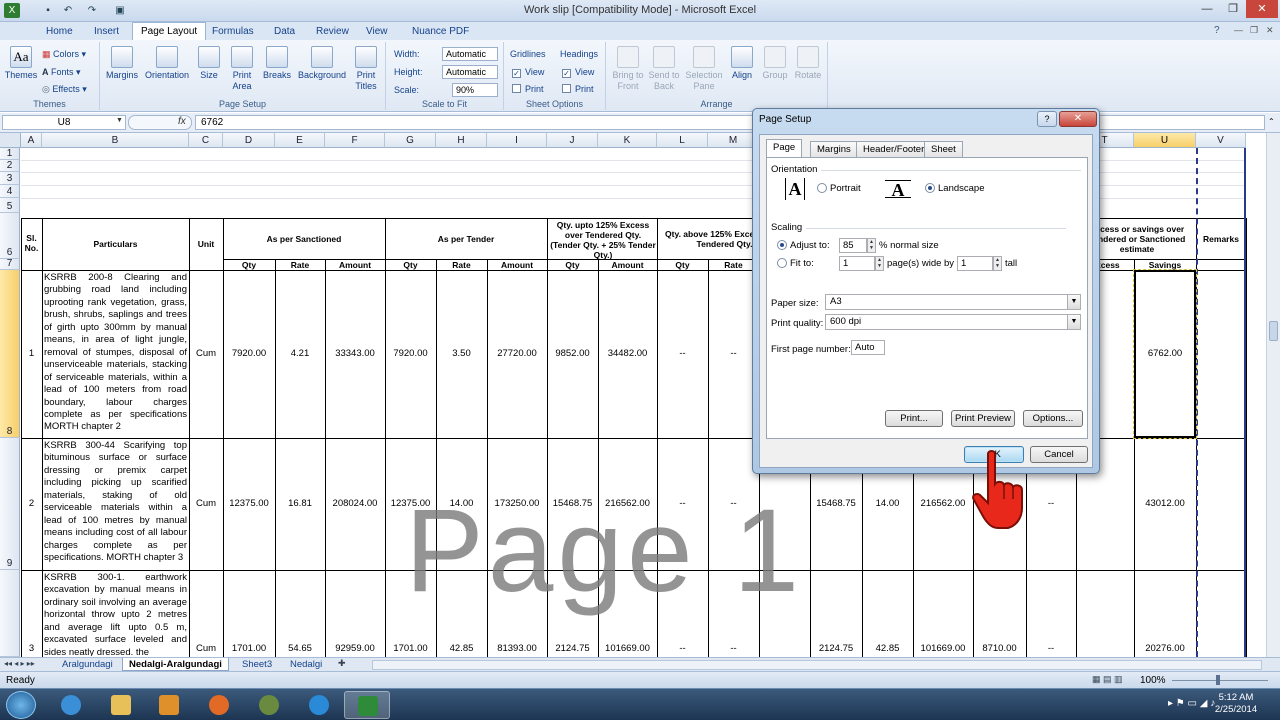  What do you see at coordinates (169, 31) in the screenshot?
I see `tab-page-layout: Page Layout` at bounding box center [169, 31].